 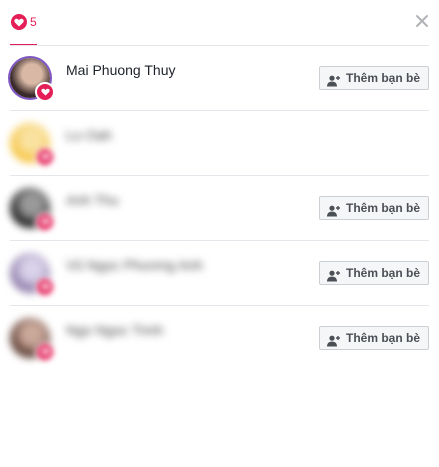 What do you see at coordinates (422, 21) in the screenshot?
I see `close-icon` at bounding box center [422, 21].